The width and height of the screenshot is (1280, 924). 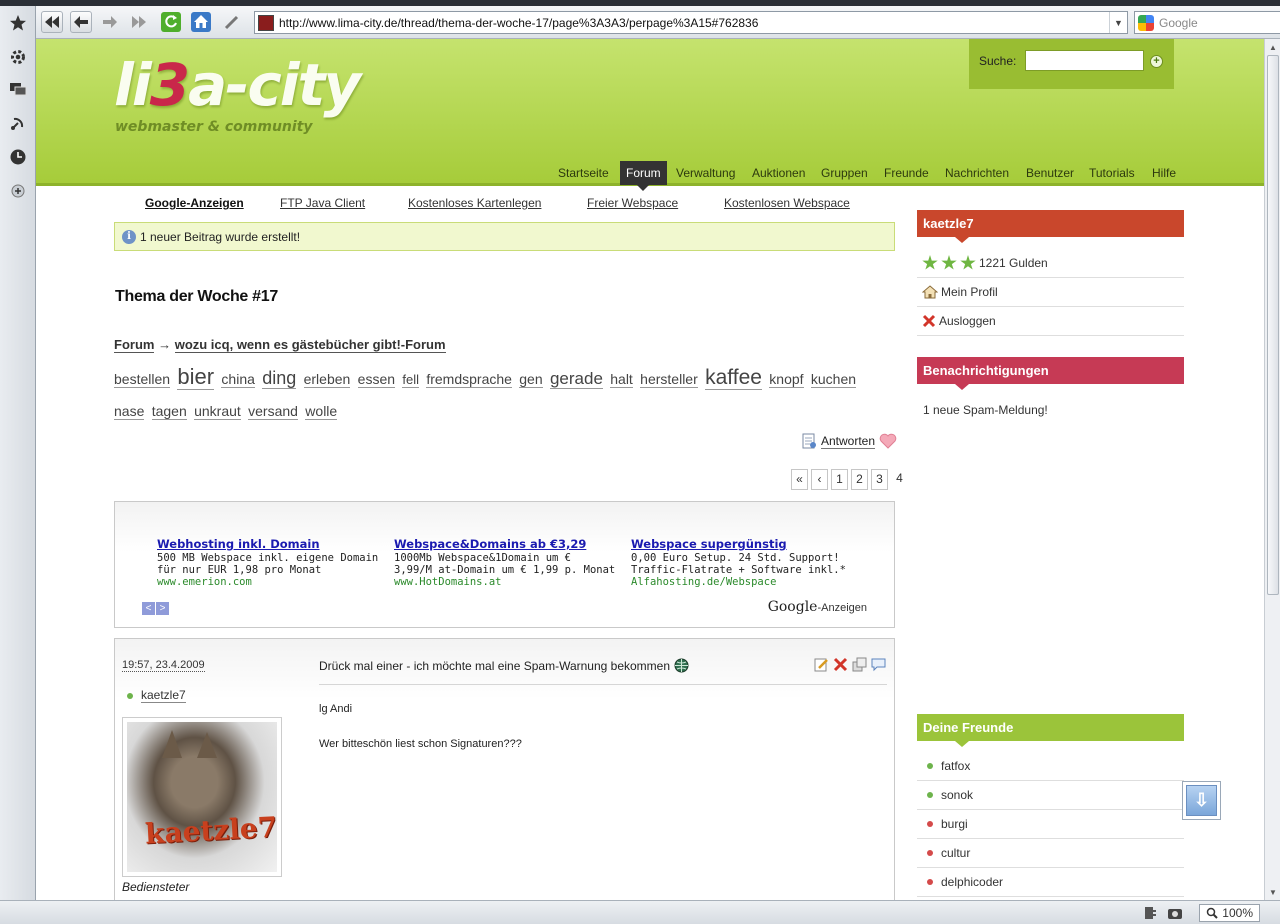 What do you see at coordinates (1175, 913) in the screenshot?
I see `camera-icon` at bounding box center [1175, 913].